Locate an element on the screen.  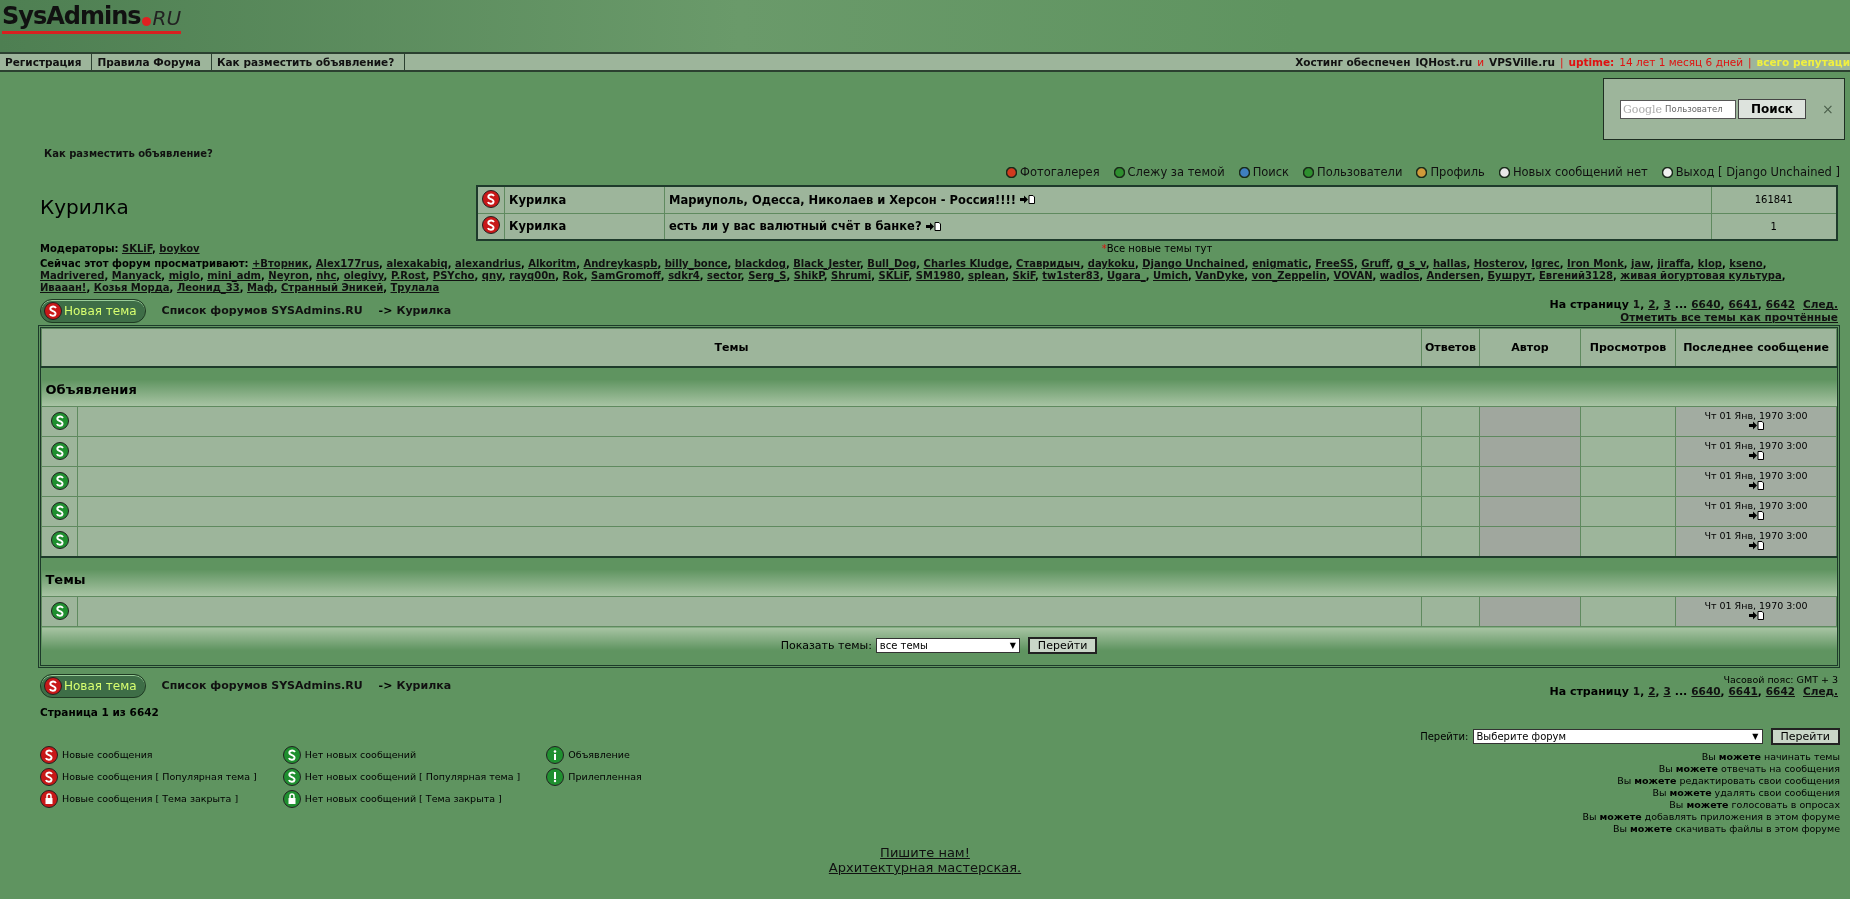
user-link: +Вторник is located at coordinates (280, 263).